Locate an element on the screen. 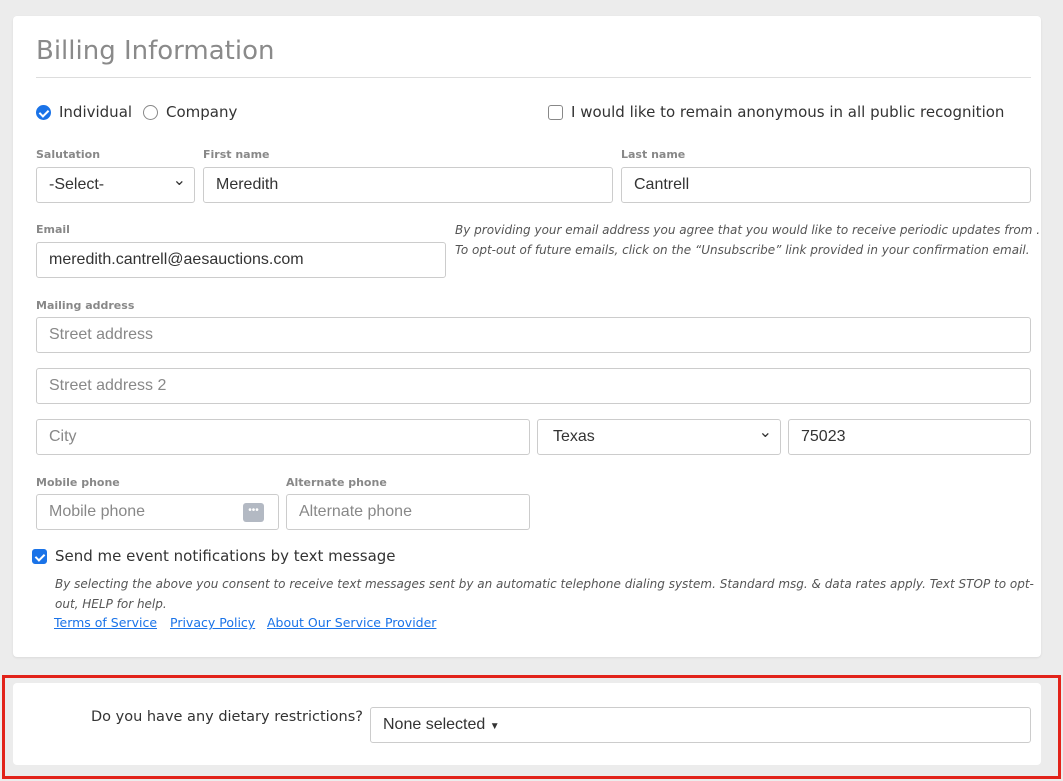  mobile-phone-label: Mobile phone is located at coordinates (78, 482).